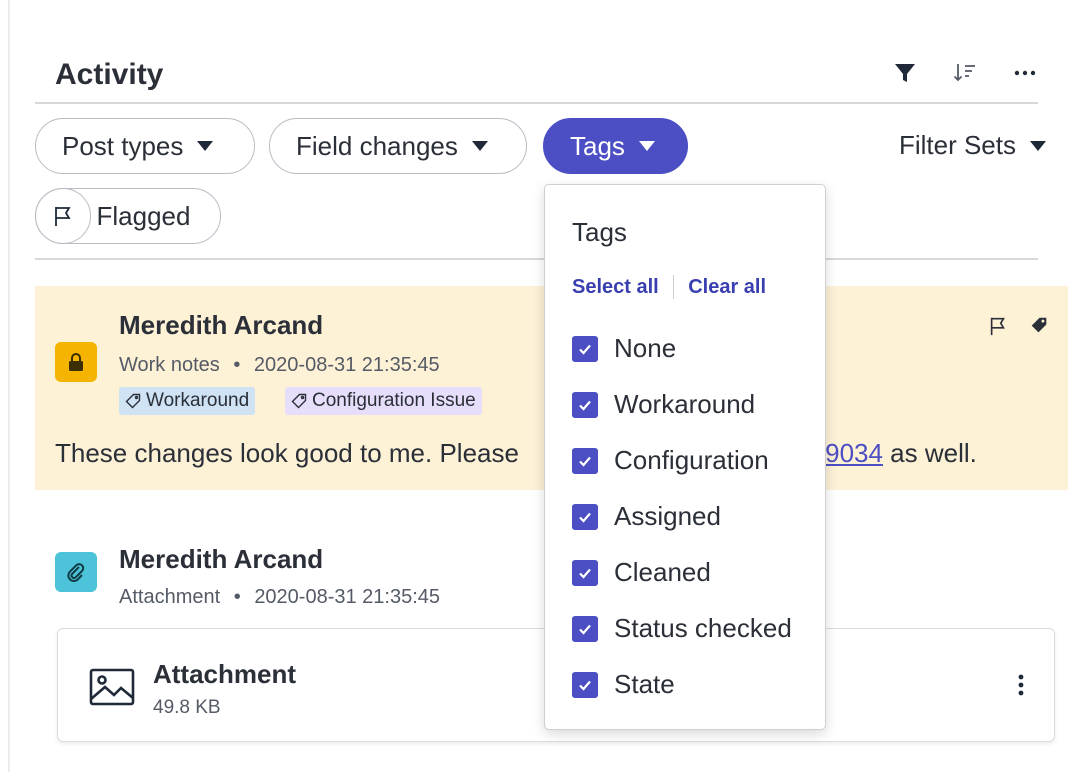 The image size is (1068, 772). What do you see at coordinates (669, 287) in the screenshot?
I see `dropdown-actions: Select all Clear all` at bounding box center [669, 287].